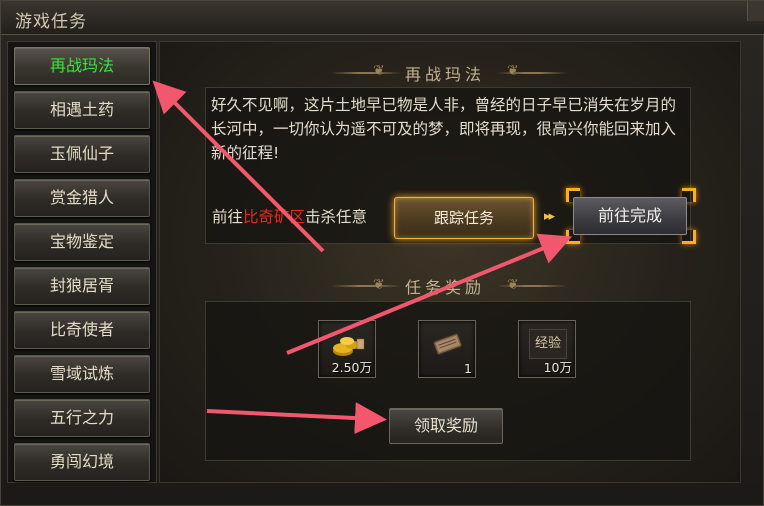 The width and height of the screenshot is (764, 506). What do you see at coordinates (446, 426) in the screenshot?
I see `claim-reward-button: 领取奖励` at bounding box center [446, 426].